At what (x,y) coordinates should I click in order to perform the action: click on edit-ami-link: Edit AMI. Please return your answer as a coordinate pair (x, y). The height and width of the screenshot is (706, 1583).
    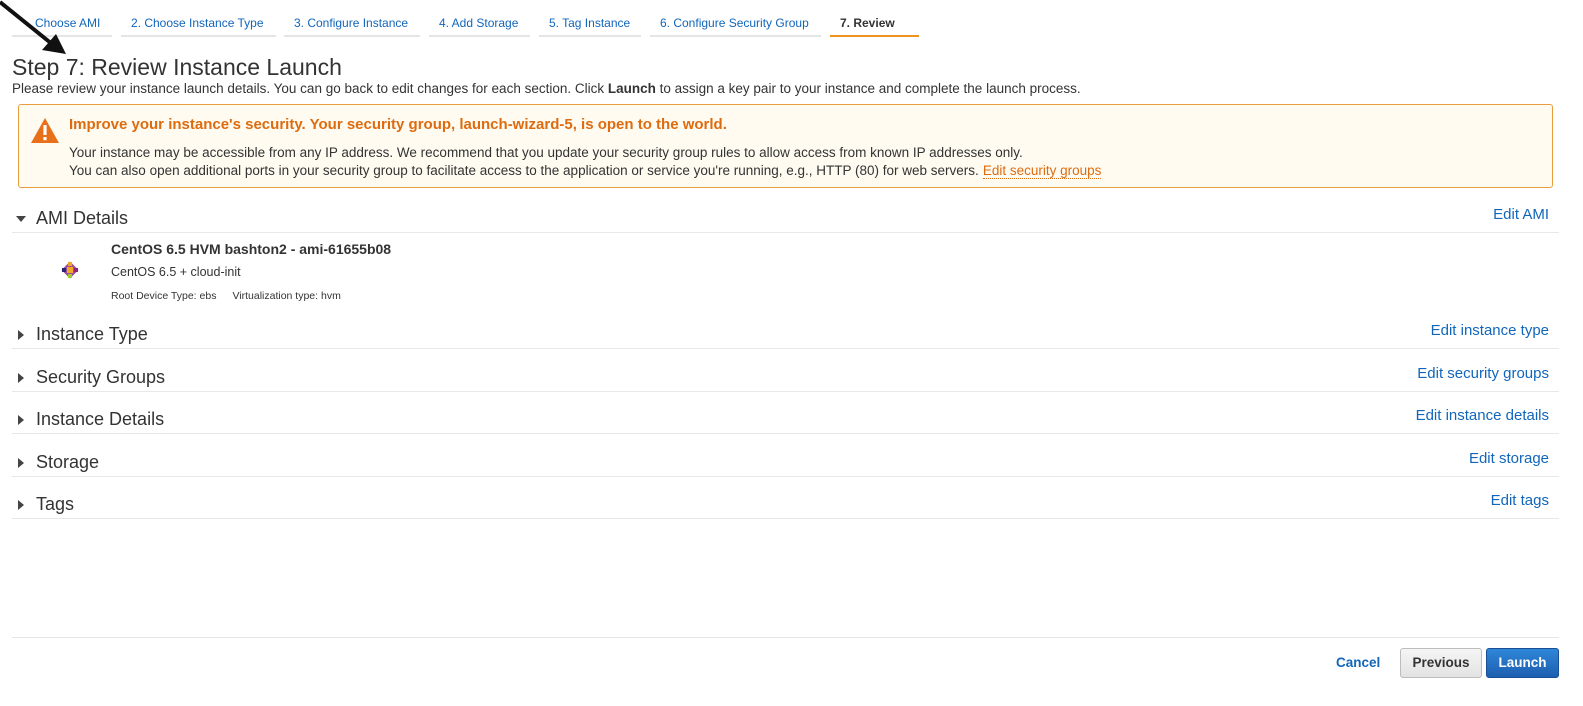
    Looking at the image, I should click on (1521, 214).